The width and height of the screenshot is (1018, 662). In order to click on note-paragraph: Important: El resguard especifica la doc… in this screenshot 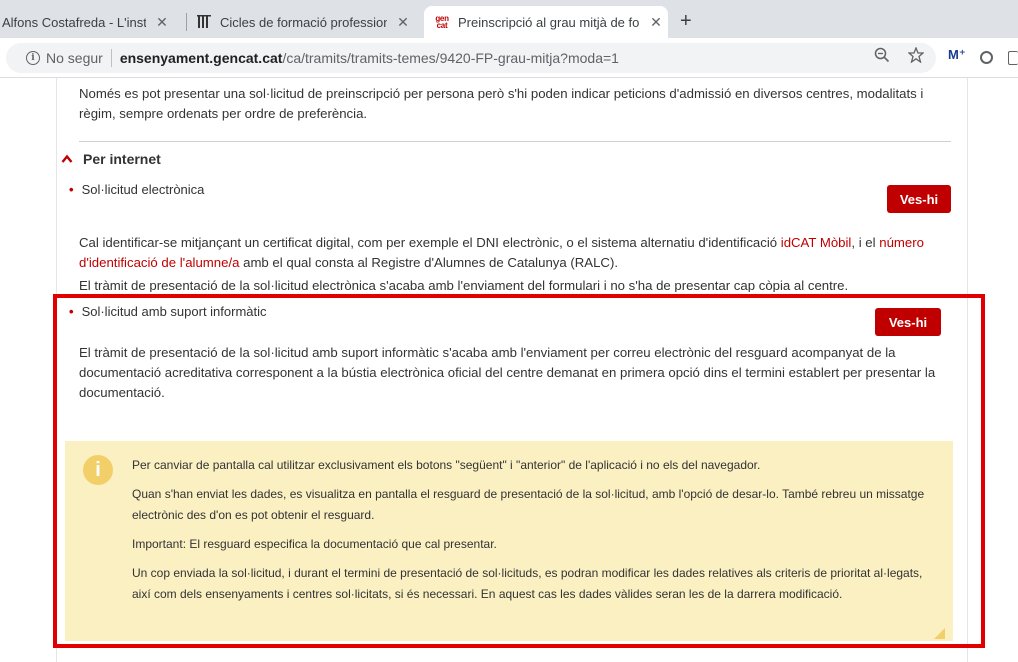, I will do `click(314, 544)`.